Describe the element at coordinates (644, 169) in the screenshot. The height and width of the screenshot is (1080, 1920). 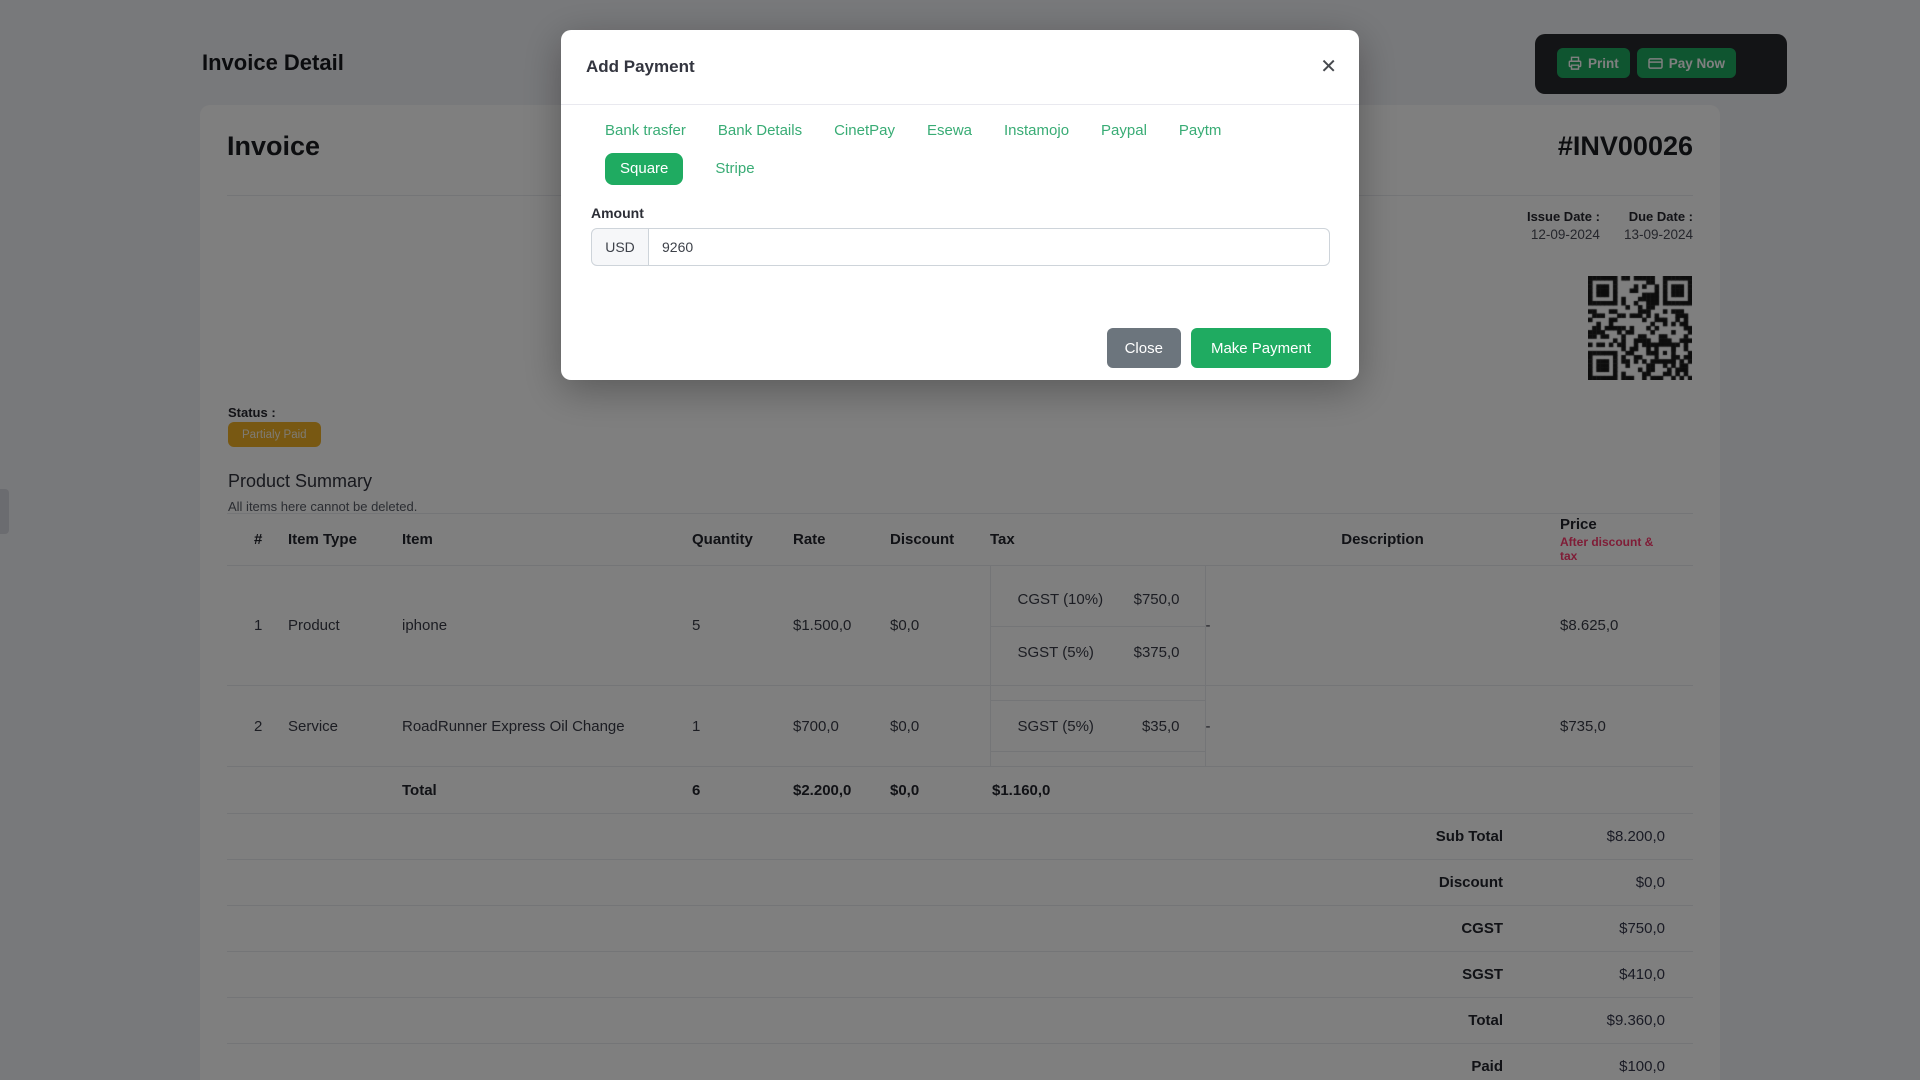
I see `tab-square-active: Square` at that location.